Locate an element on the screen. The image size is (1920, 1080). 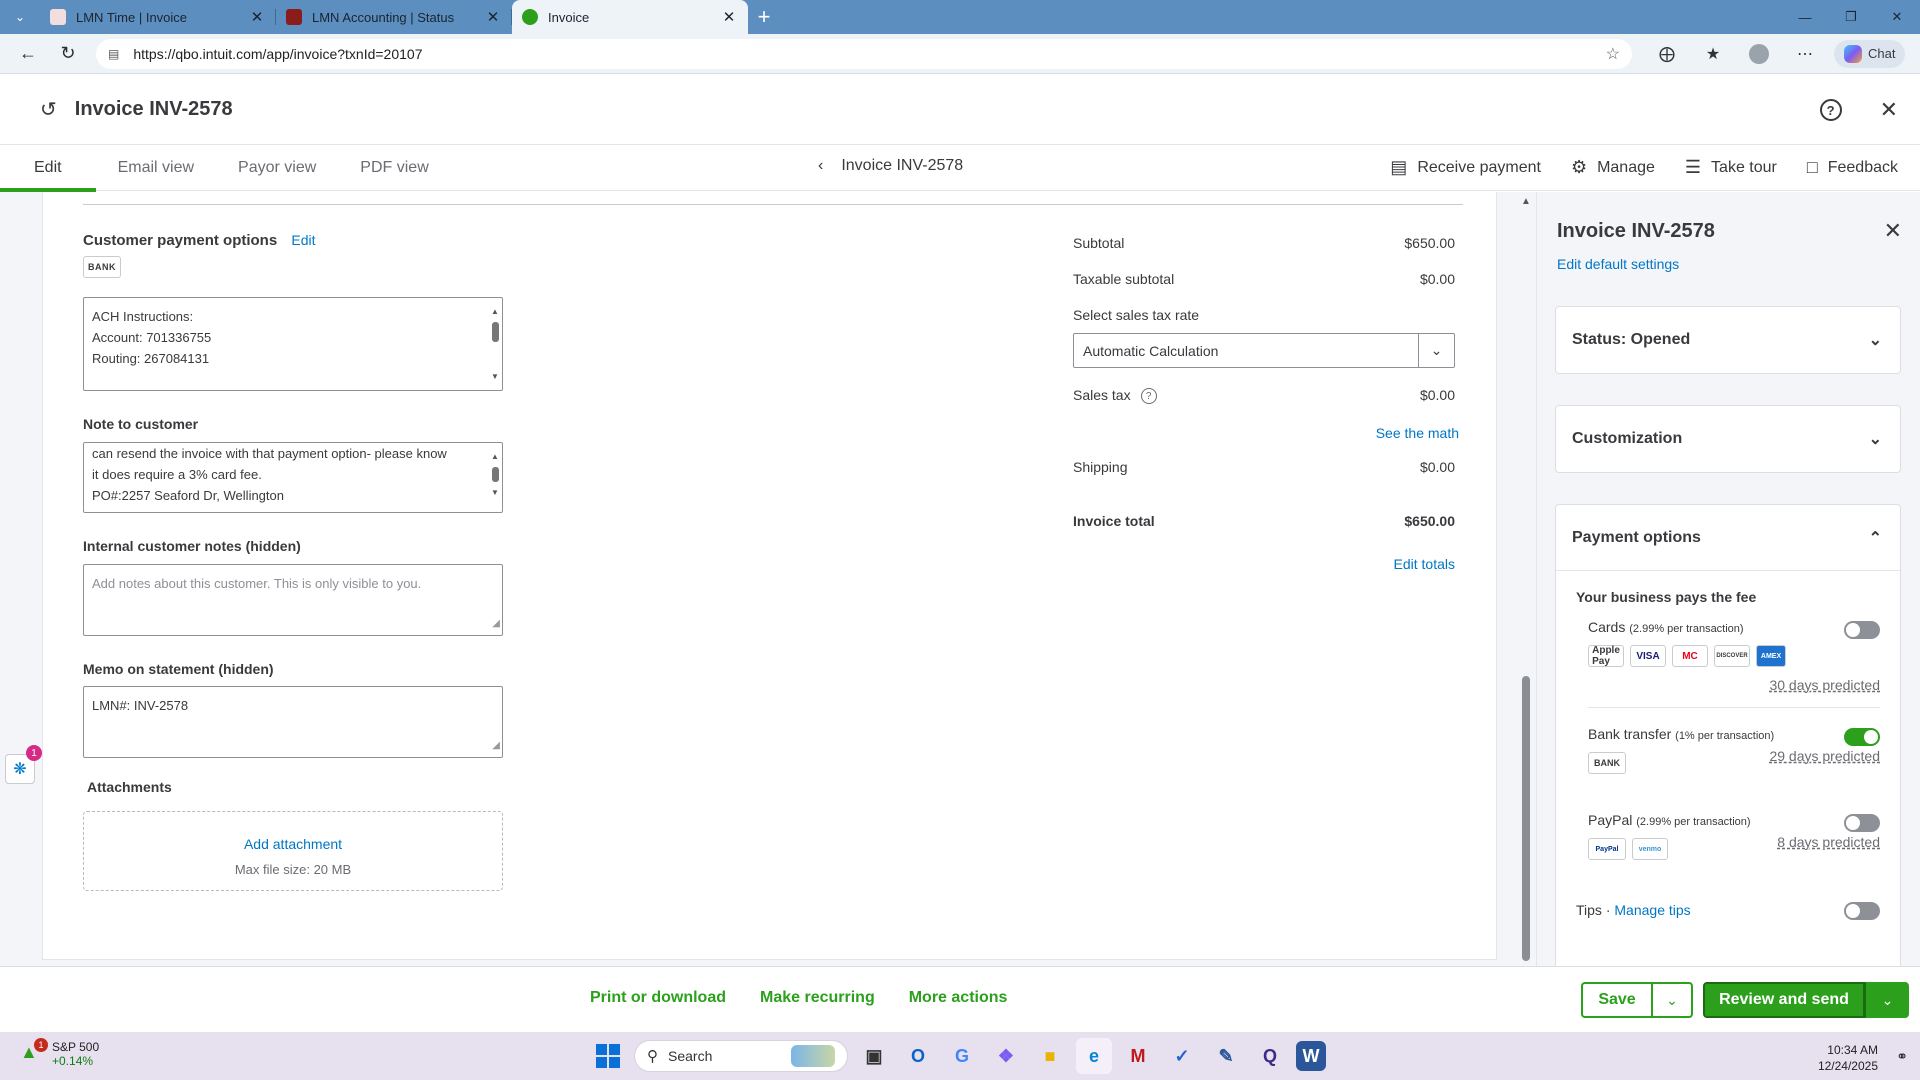
memo-field: LMN#: INV-2578 ◢ is located at coordinates (293, 722).